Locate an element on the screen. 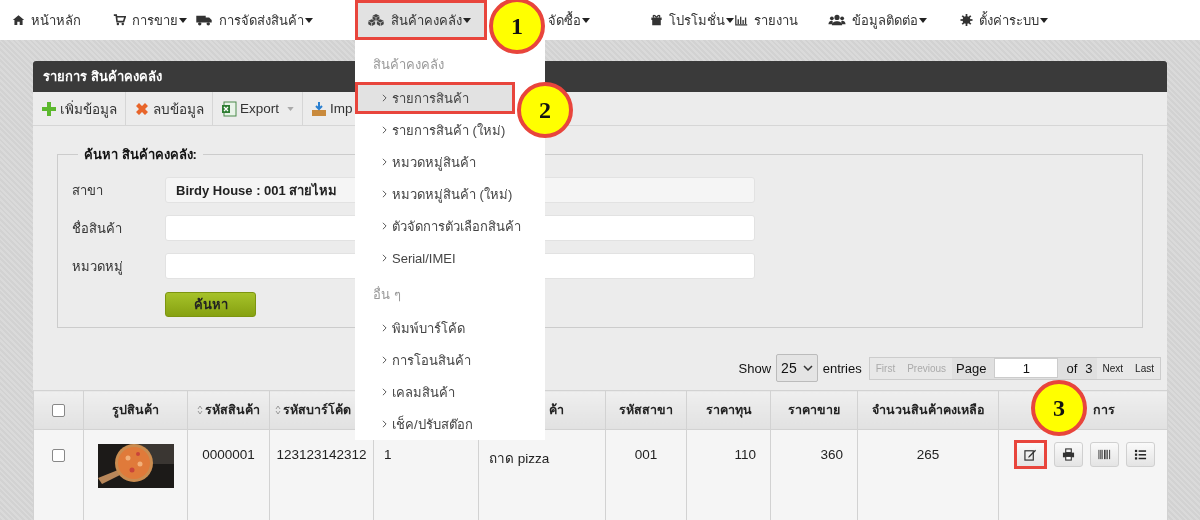 This screenshot has height=520, width=1200. search-legend: ค้นหา สินค้าคงคลัง: is located at coordinates (140, 154).